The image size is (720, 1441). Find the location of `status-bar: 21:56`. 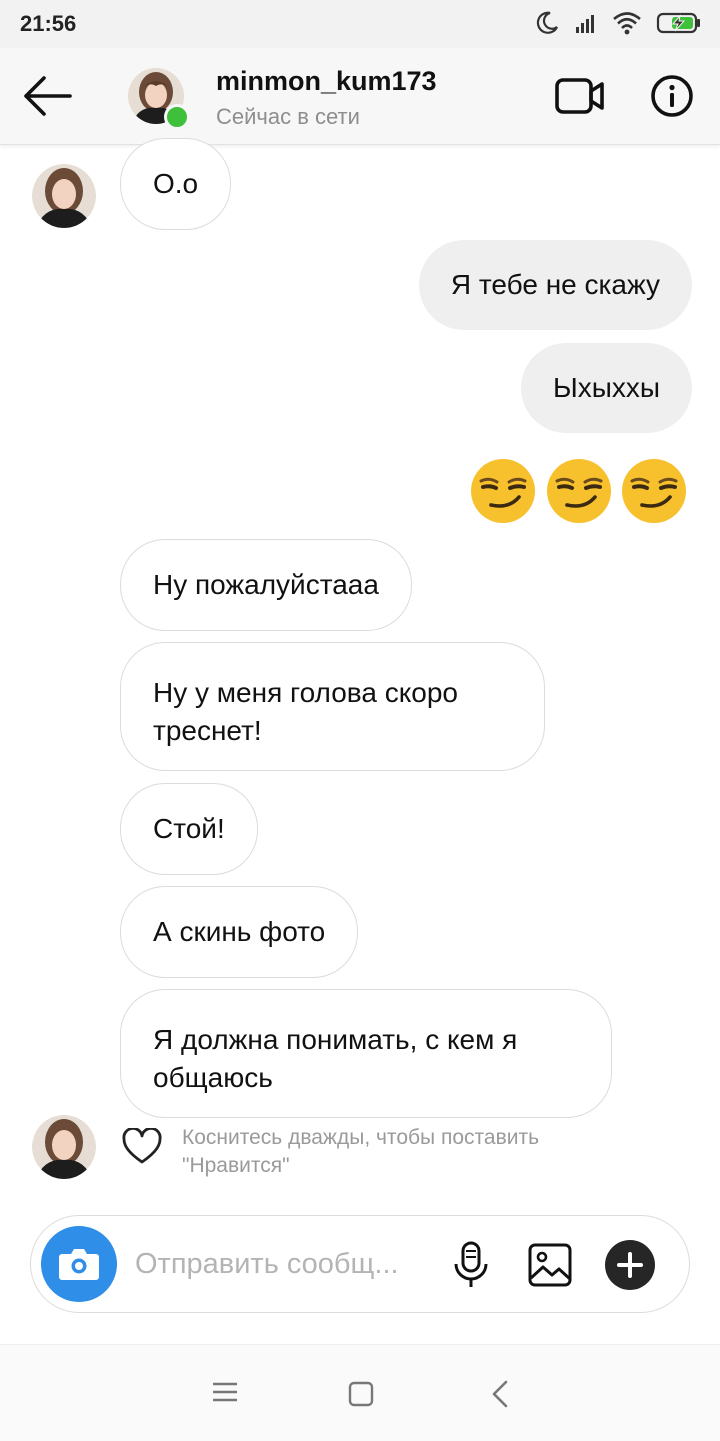

status-bar: 21:56 is located at coordinates (360, 24).